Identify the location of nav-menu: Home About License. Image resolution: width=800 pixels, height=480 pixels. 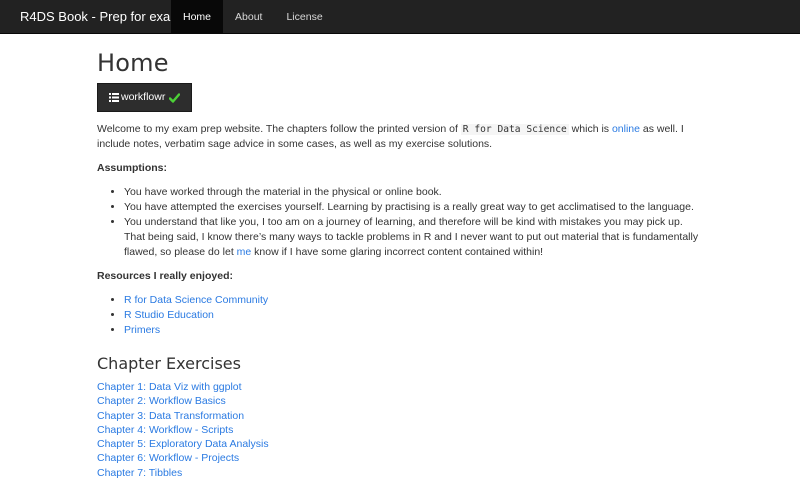
(253, 17).